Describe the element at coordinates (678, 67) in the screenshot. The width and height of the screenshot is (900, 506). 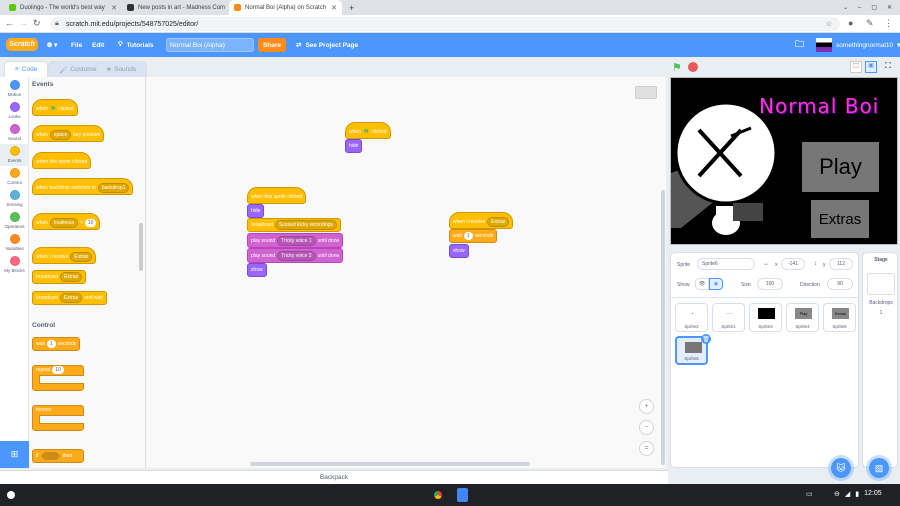
I see `green-flag-button: ⚑` at that location.